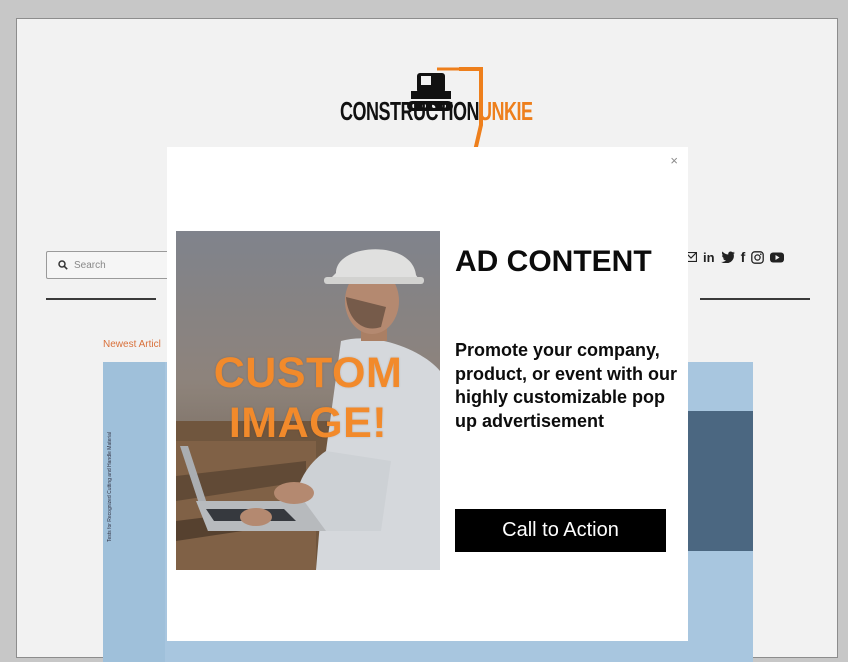 The height and width of the screenshot is (662, 848). Describe the element at coordinates (124, 265) in the screenshot. I see `search-input` at that location.